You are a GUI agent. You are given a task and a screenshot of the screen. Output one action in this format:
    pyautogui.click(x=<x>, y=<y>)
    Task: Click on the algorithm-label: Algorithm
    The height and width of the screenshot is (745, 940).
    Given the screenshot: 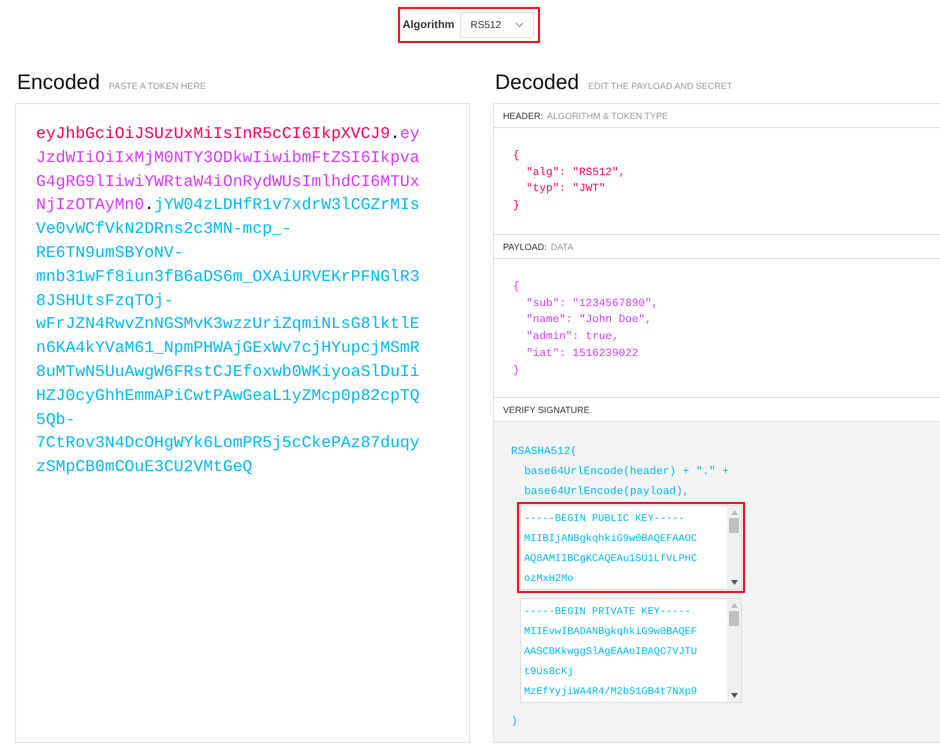 What is the action you would take?
    pyautogui.click(x=428, y=25)
    